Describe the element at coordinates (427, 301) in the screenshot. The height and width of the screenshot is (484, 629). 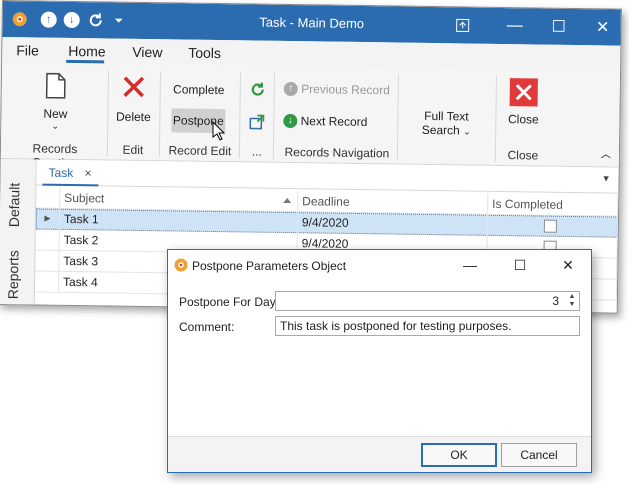
I see `postpone-days-spinner: 3 ▲ ▼` at that location.